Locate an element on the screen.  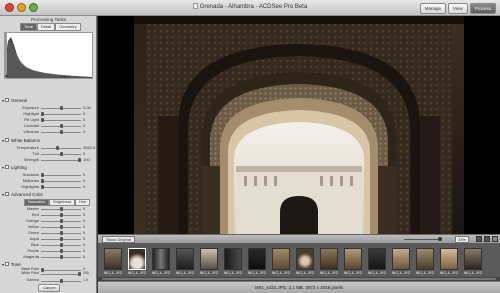
green-knob is located at coordinates (61, 233).